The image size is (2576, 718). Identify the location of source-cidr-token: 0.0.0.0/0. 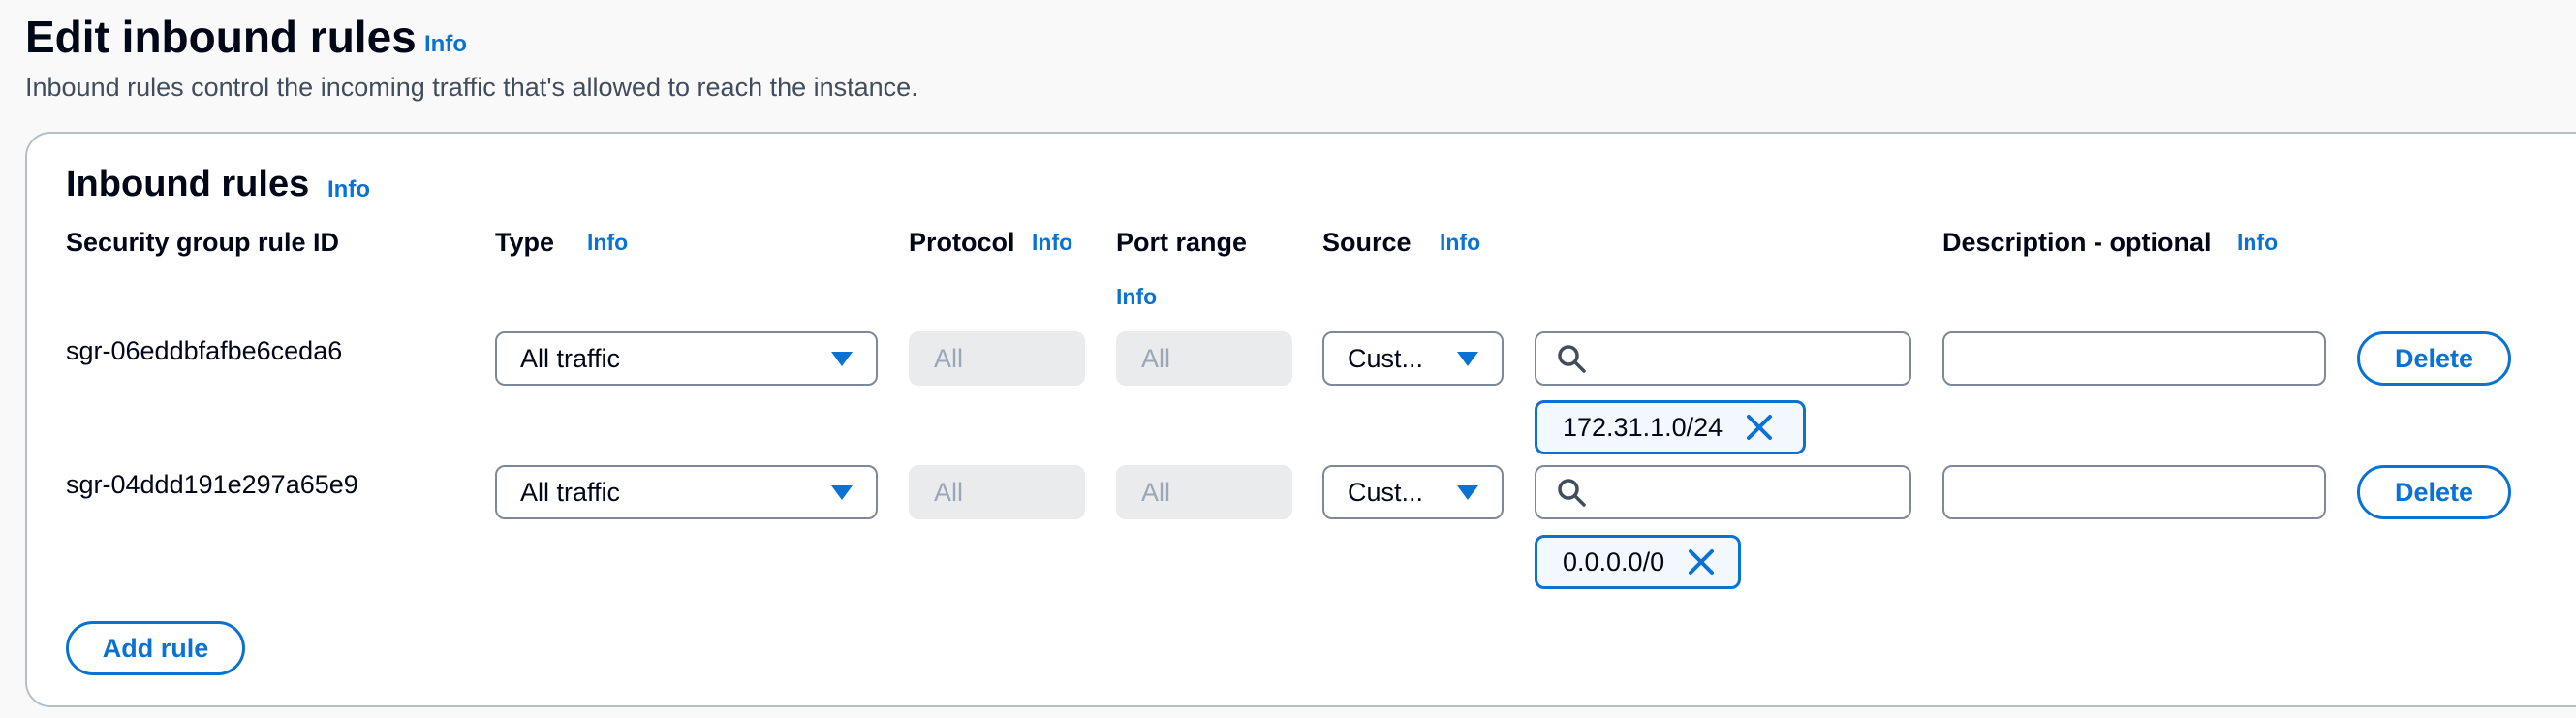
(1638, 562).